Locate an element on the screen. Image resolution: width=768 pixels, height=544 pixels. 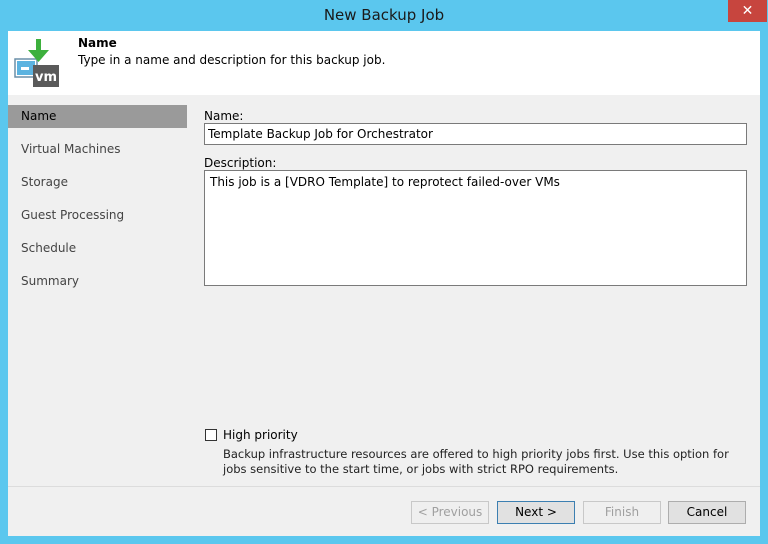
name-input is located at coordinates (475, 134).